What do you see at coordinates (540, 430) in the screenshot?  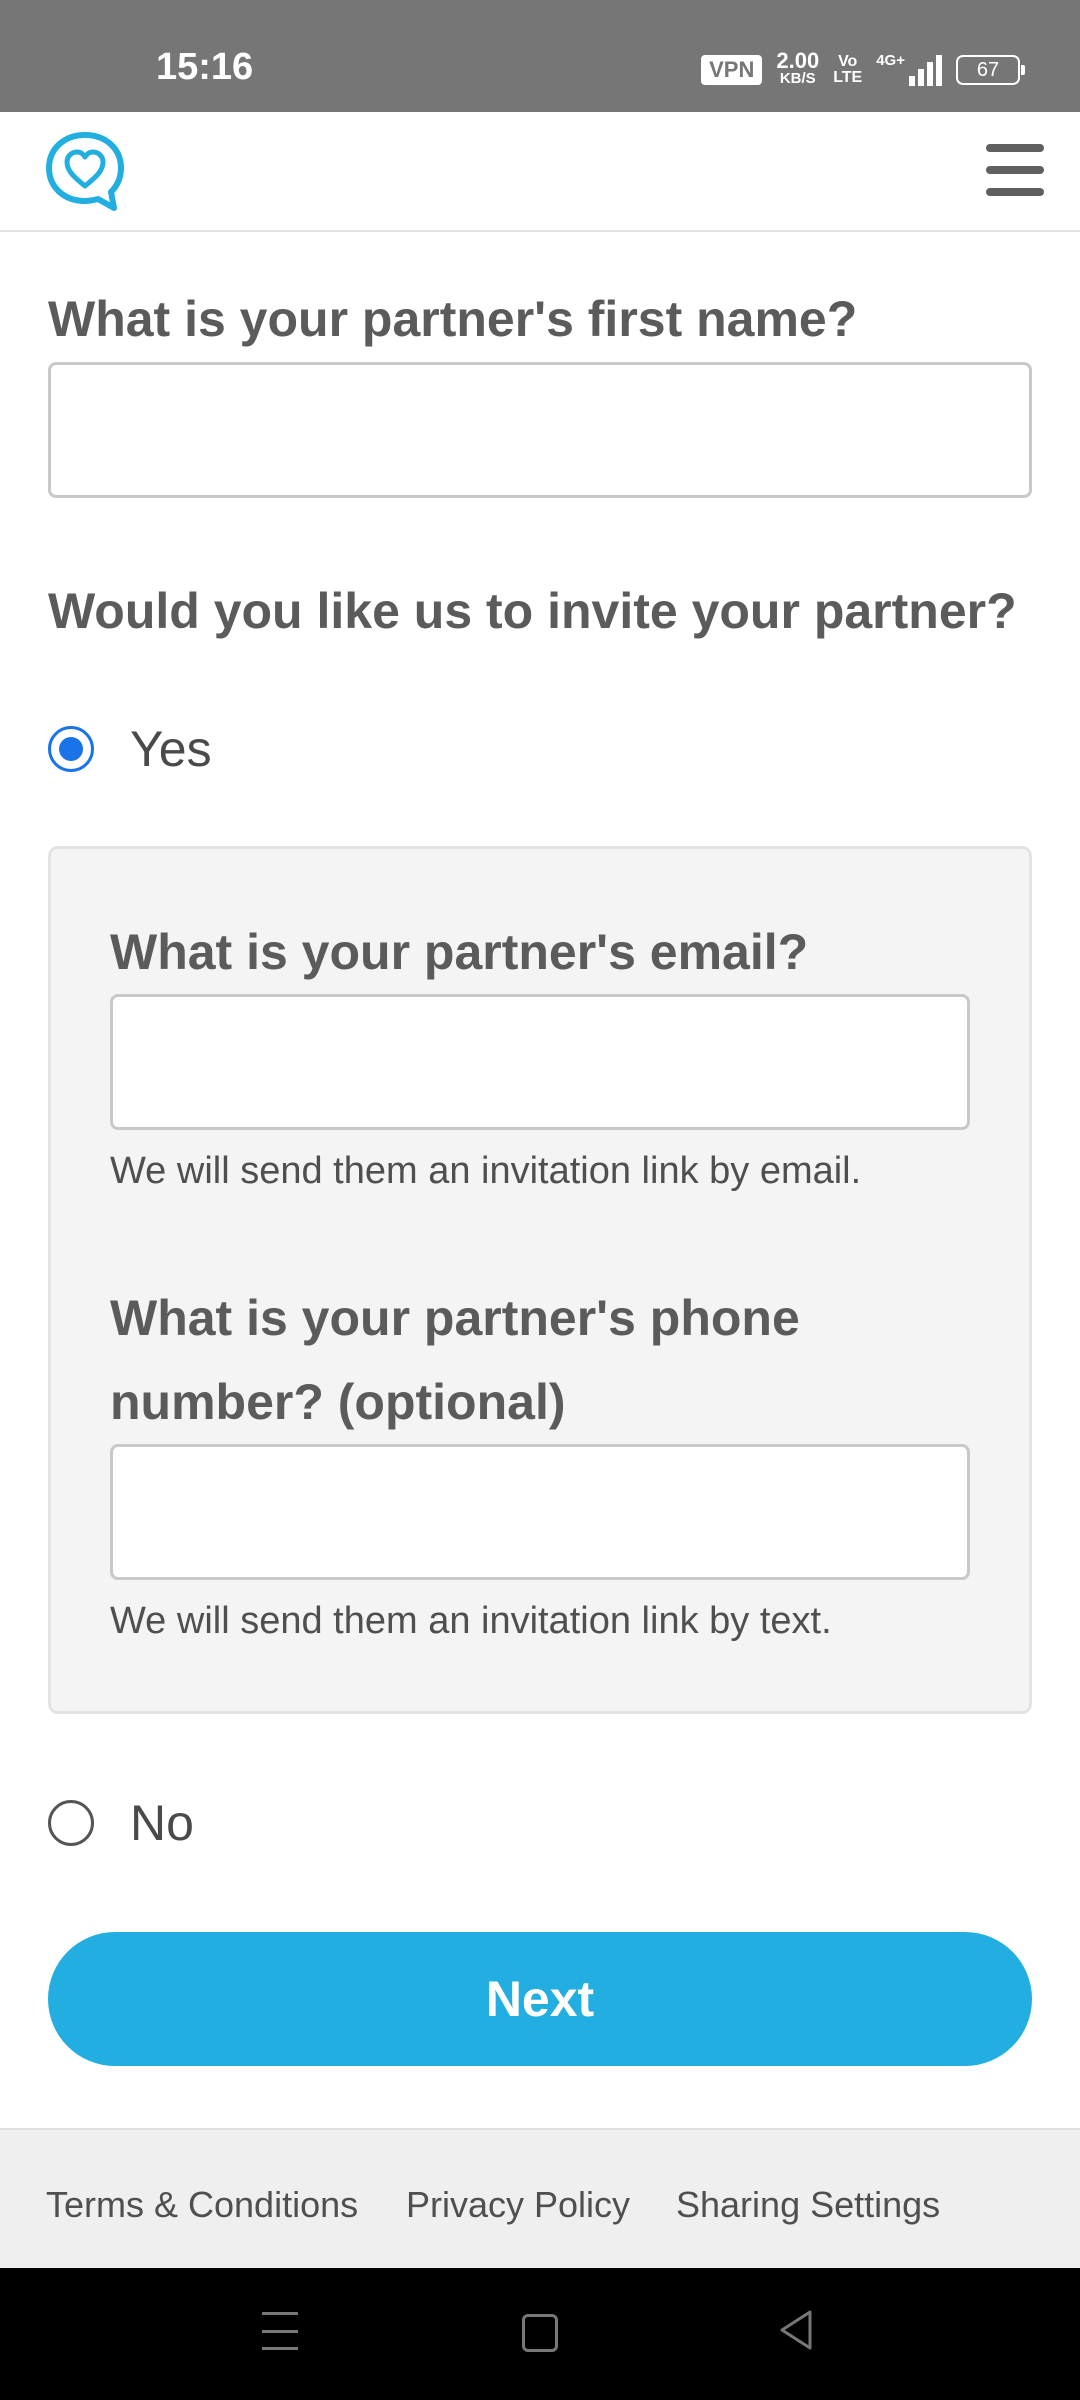 I see `first-name-input` at bounding box center [540, 430].